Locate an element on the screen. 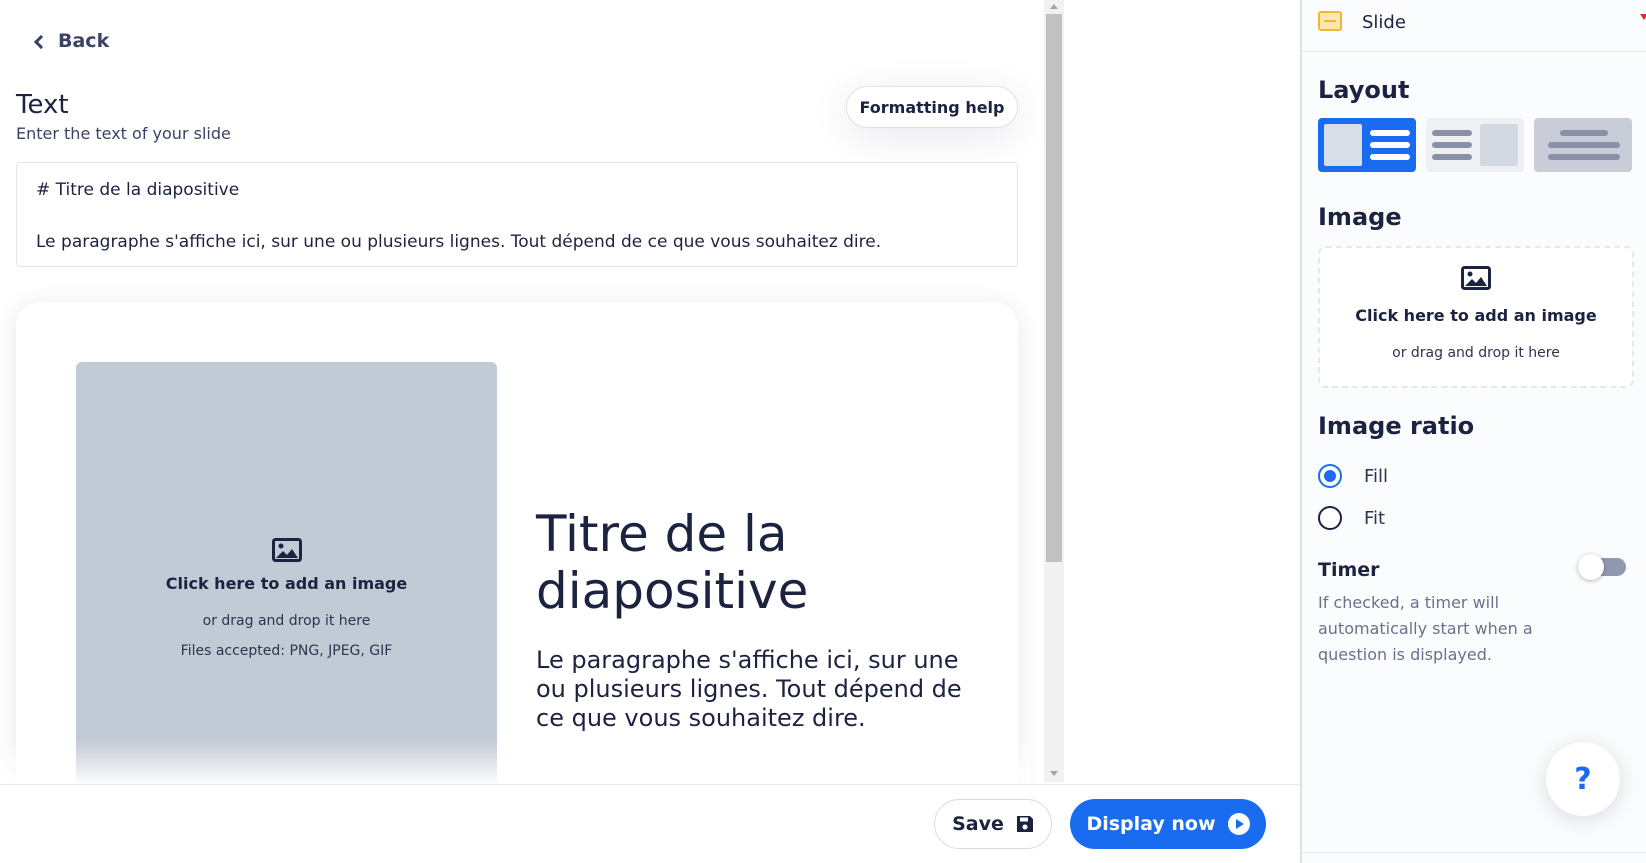 The width and height of the screenshot is (1646, 863). play-icon is located at coordinates (1238, 824).